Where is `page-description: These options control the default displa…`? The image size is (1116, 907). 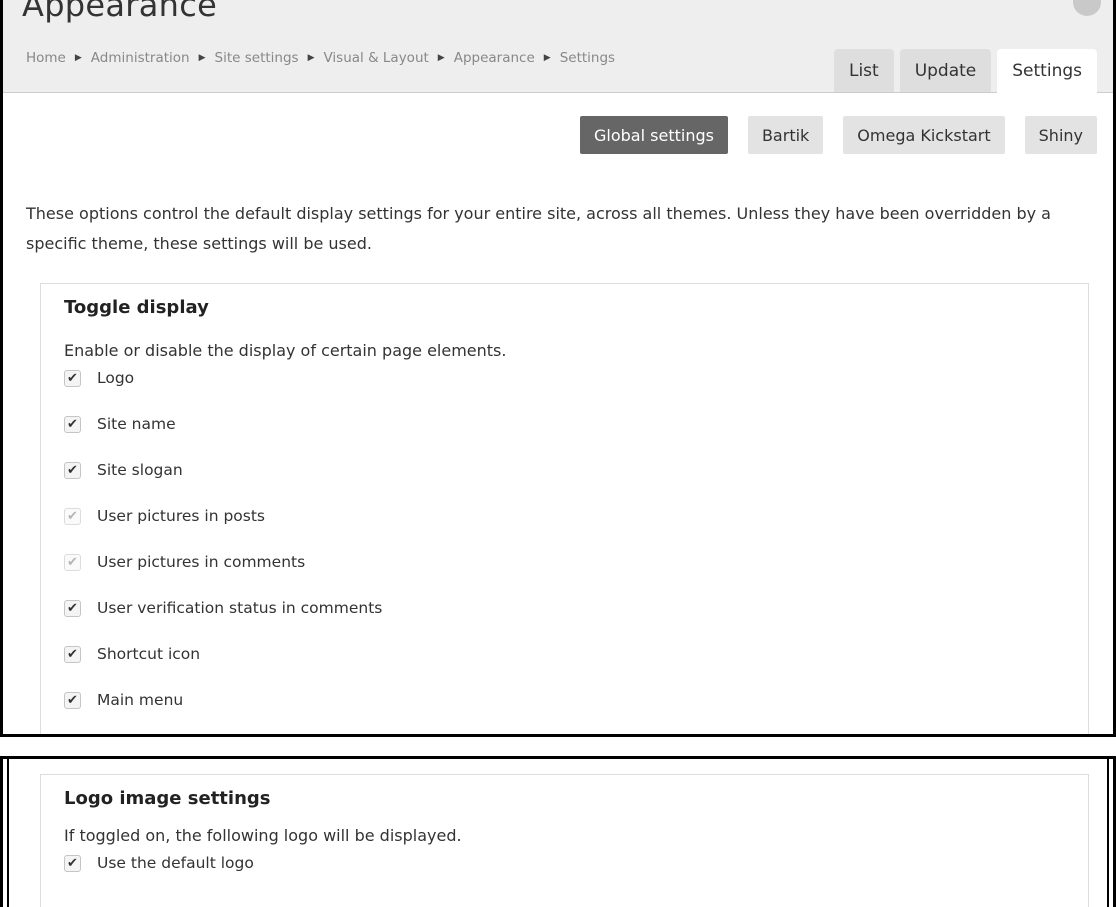
page-description: These options control the default displa… is located at coordinates (538, 228).